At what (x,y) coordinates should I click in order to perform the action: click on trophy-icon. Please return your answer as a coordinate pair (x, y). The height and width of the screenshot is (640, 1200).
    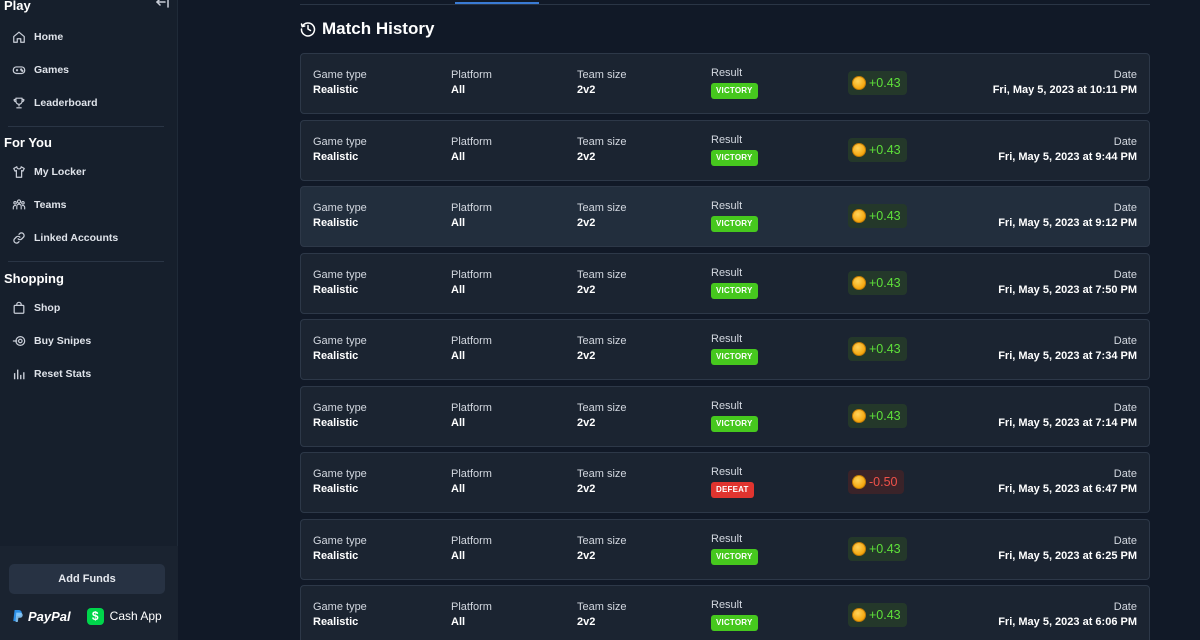
    Looking at the image, I should click on (19, 103).